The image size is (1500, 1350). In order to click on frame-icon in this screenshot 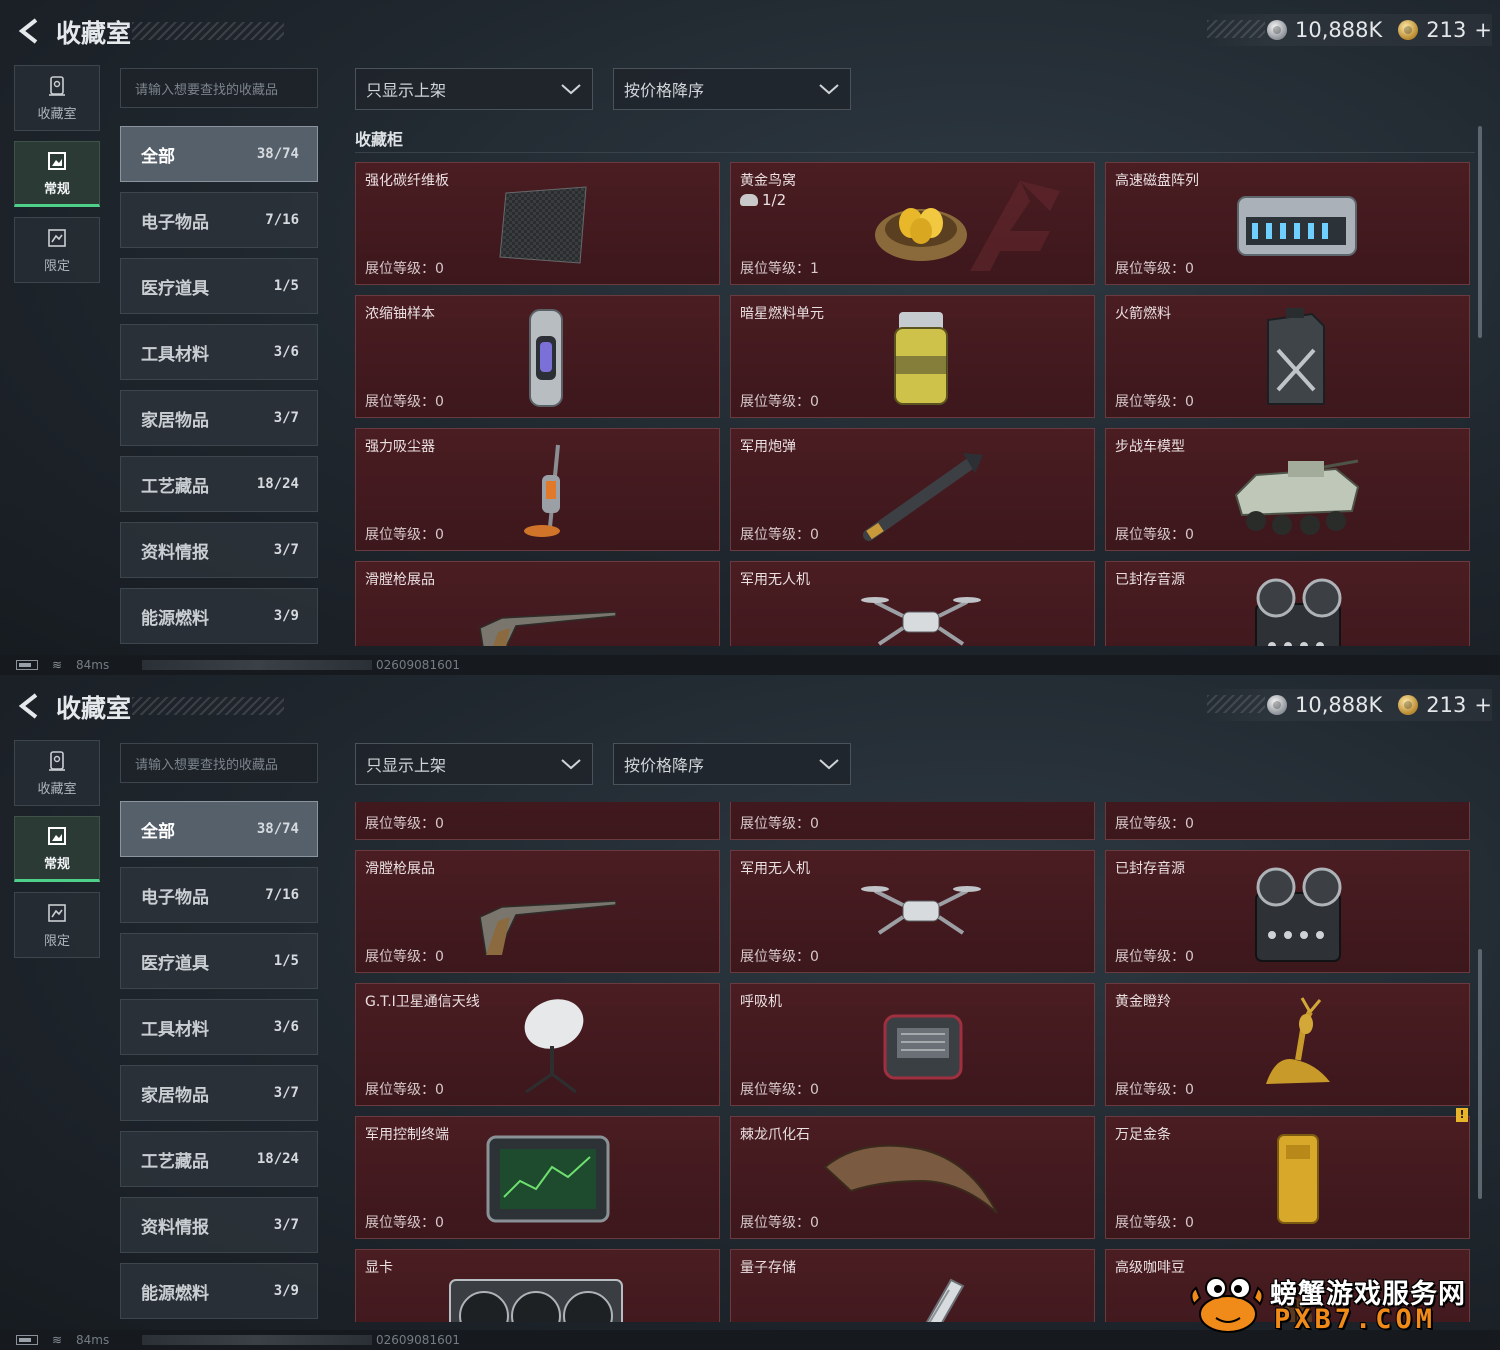, I will do `click(57, 836)`.